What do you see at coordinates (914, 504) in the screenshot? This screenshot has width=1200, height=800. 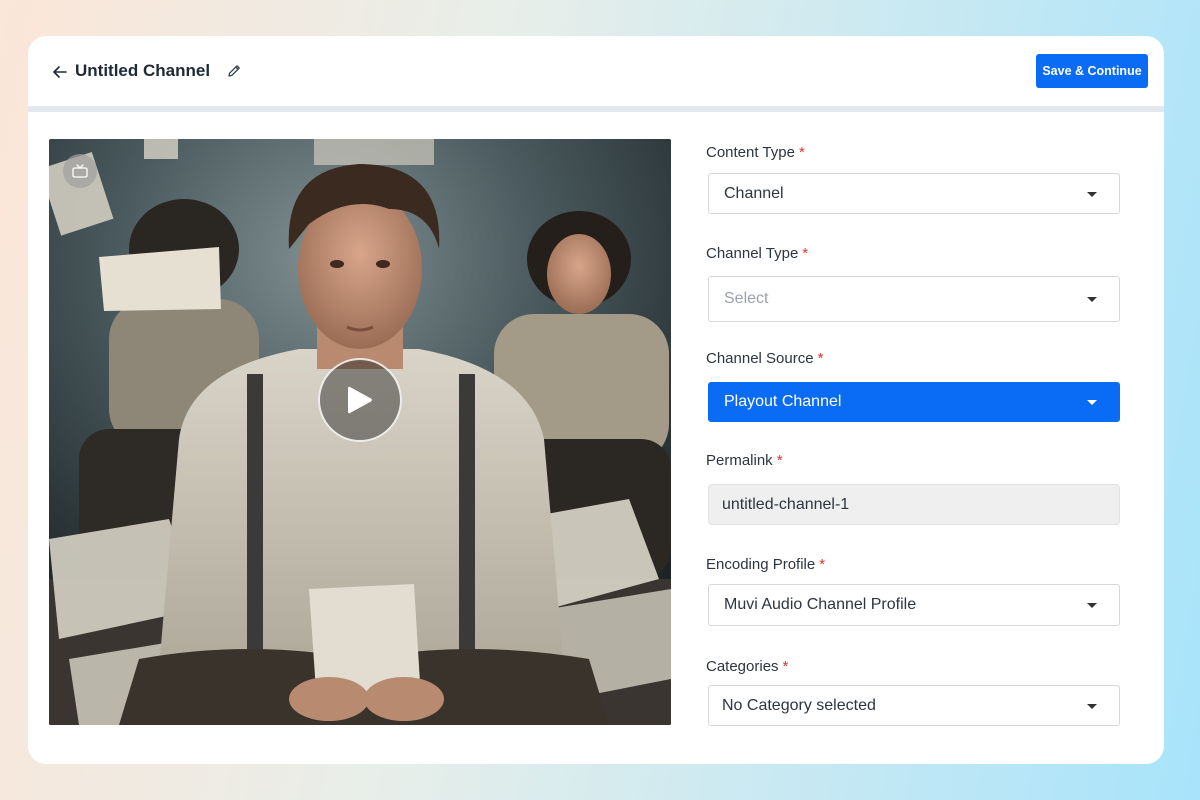 I see `permalink-input` at bounding box center [914, 504].